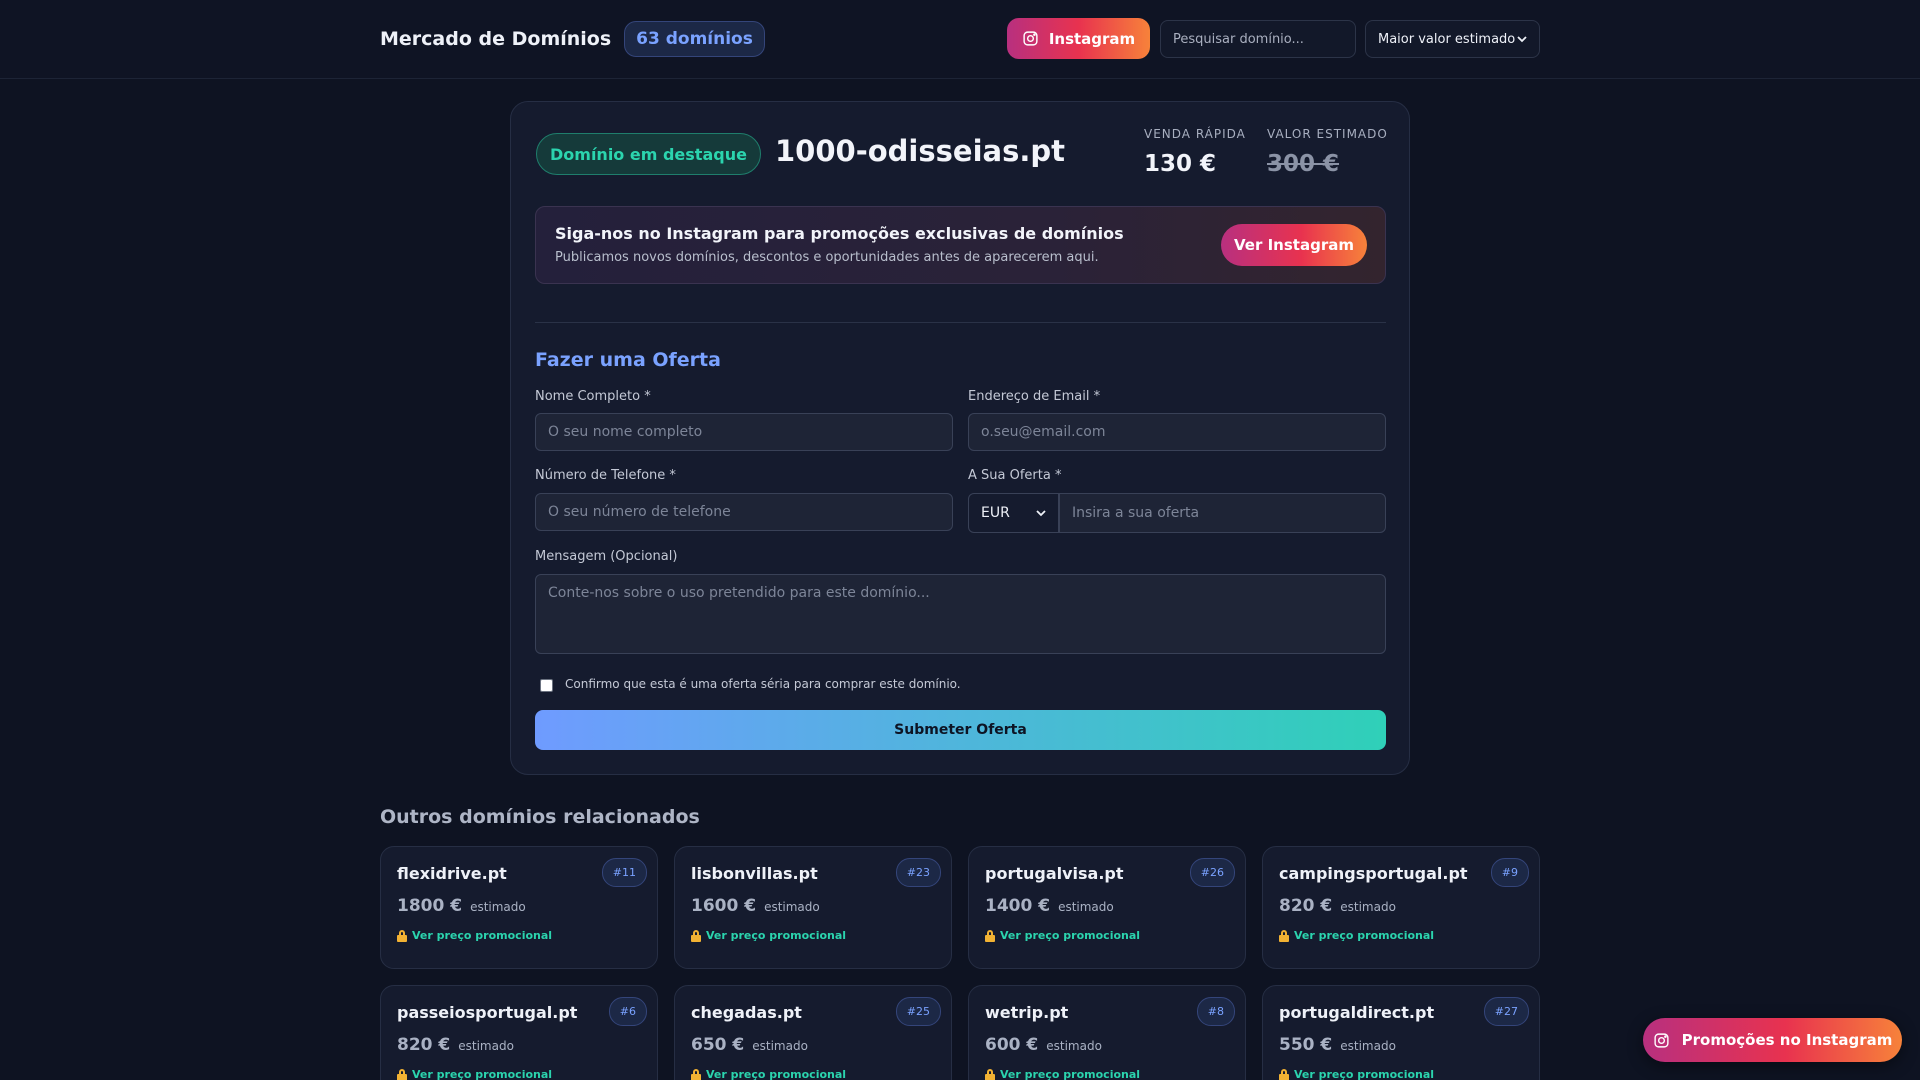 The width and height of the screenshot is (1920, 1080). Describe the element at coordinates (1506, 1011) in the screenshot. I see `domain-rank-badge: #27` at that location.